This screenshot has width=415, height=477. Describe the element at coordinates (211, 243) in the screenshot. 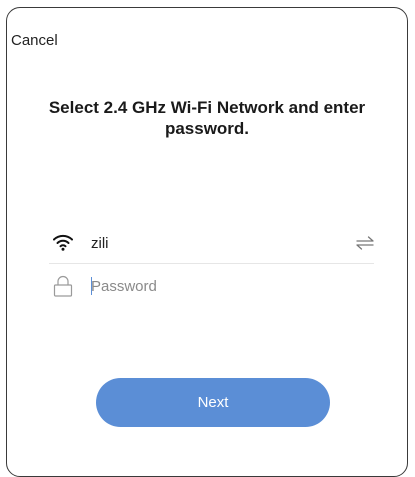

I see `wifi-network-row: zili` at that location.